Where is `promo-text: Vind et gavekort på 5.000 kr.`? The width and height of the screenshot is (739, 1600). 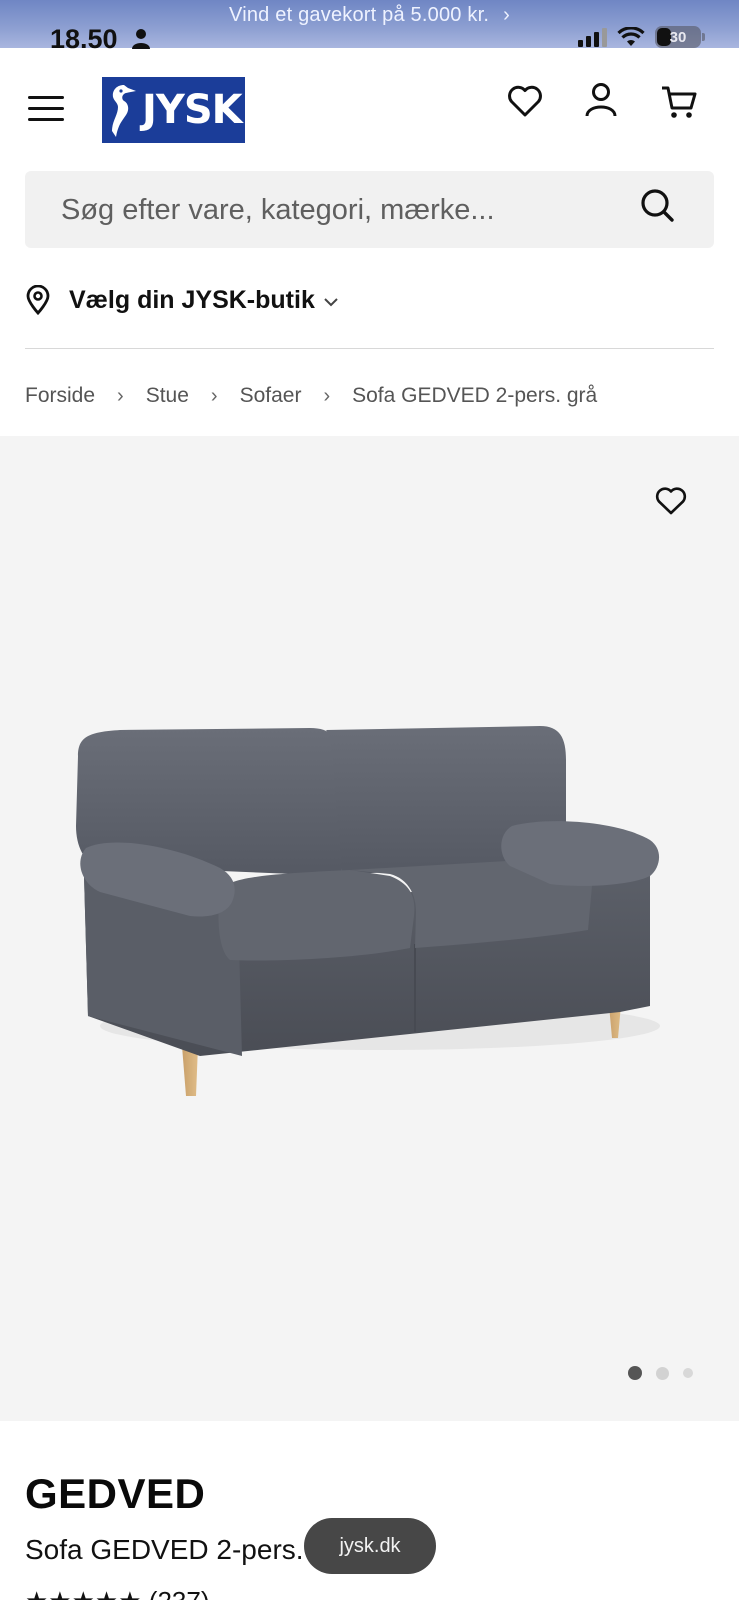
promo-text: Vind et gavekort på 5.000 kr. is located at coordinates (359, 15).